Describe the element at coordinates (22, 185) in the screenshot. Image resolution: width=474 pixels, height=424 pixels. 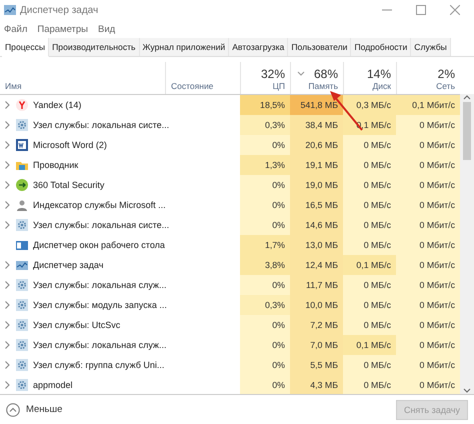
I see `shield-icon` at that location.